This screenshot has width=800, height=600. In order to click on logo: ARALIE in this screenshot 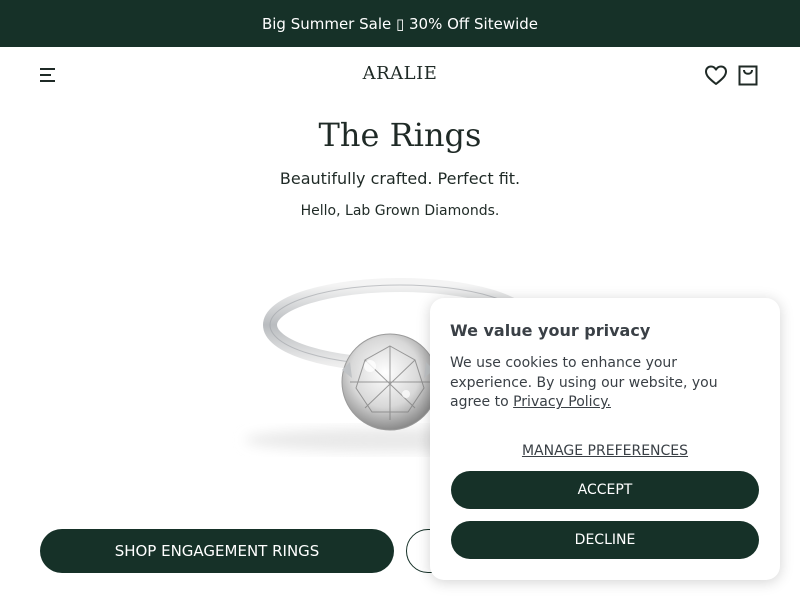, I will do `click(400, 73)`.